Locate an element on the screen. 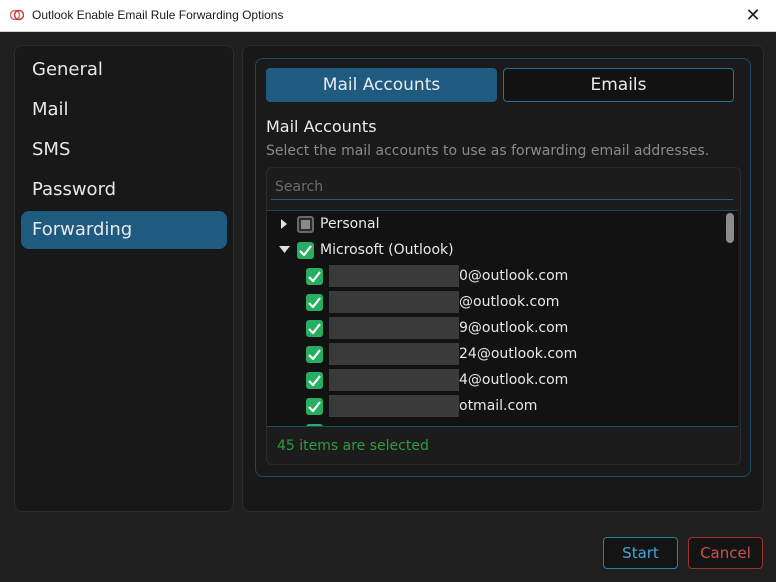 Image resolution: width=776 pixels, height=582 pixels. tree-group-label: Microsoft (Outlook) is located at coordinates (387, 250).